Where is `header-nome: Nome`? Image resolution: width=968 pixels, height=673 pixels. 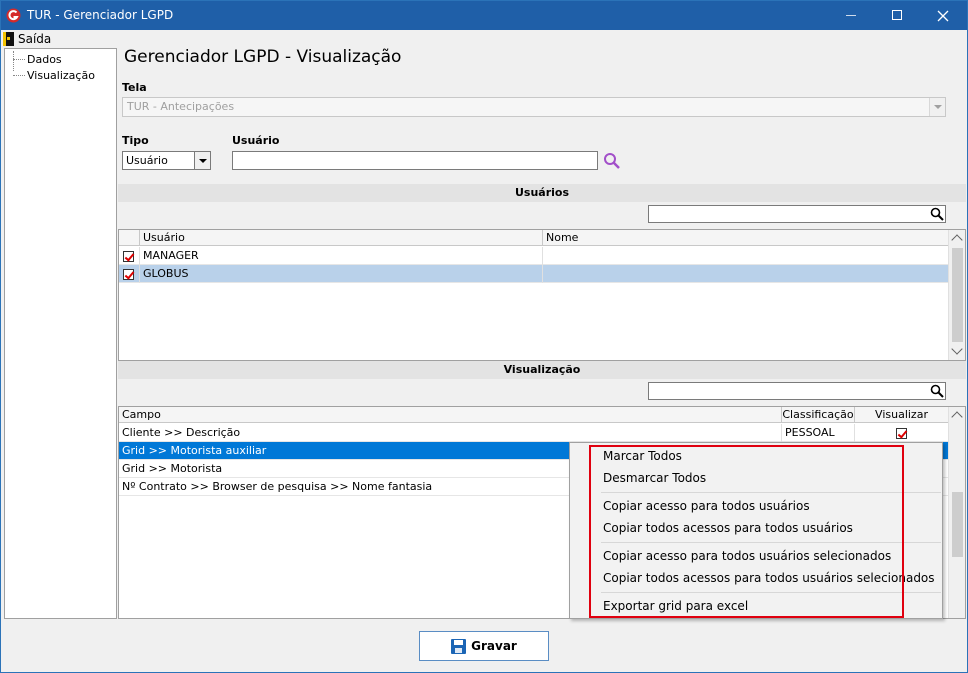
header-nome: Nome is located at coordinates (746, 238).